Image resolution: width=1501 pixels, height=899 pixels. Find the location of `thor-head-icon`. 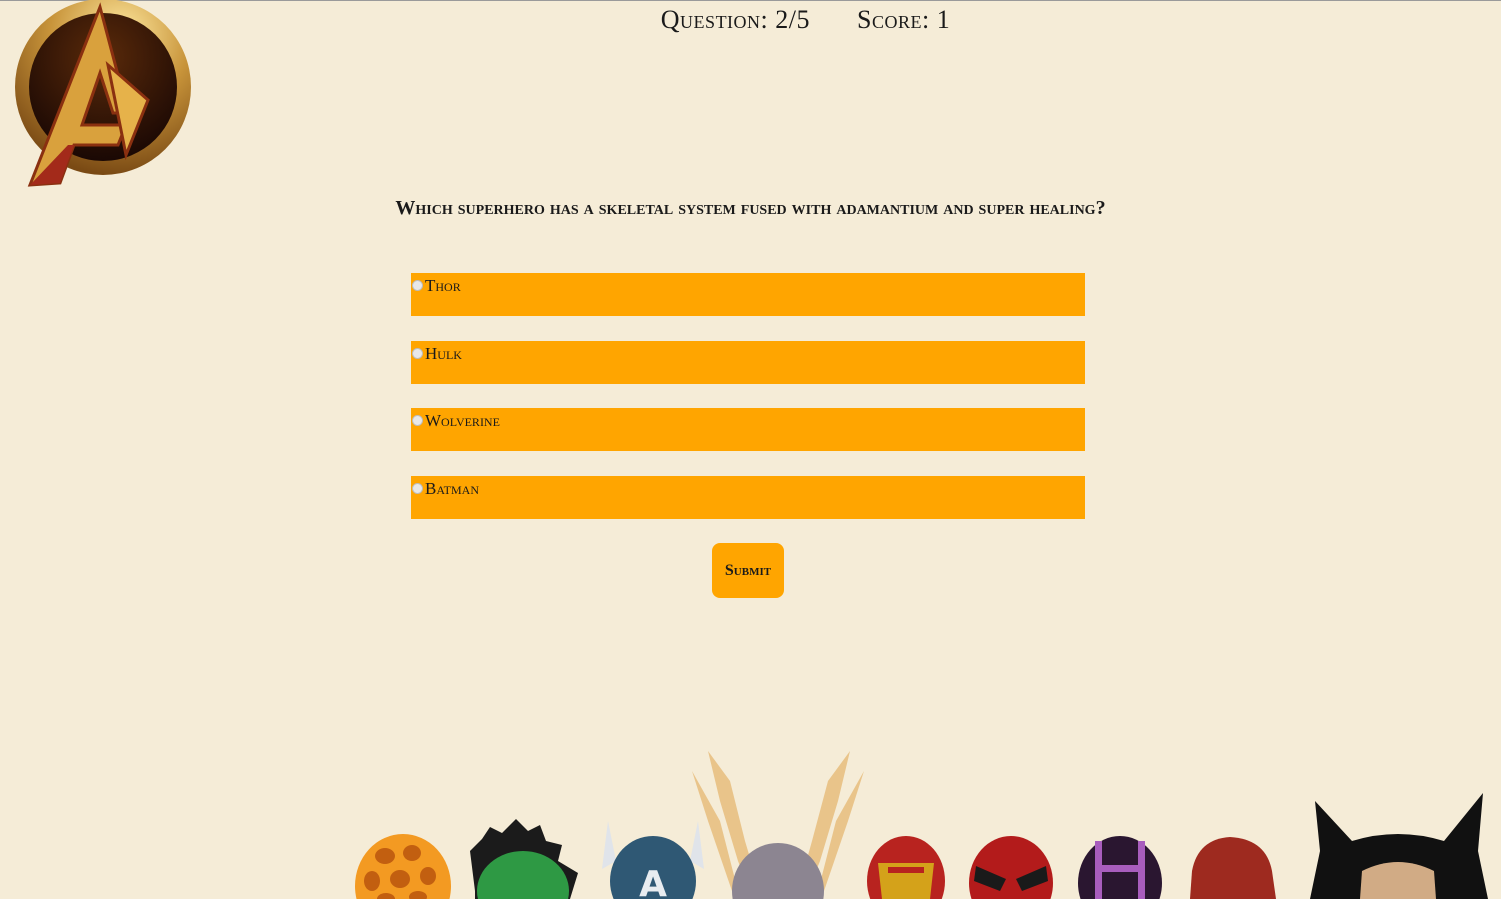

thor-head-icon is located at coordinates (778, 825).